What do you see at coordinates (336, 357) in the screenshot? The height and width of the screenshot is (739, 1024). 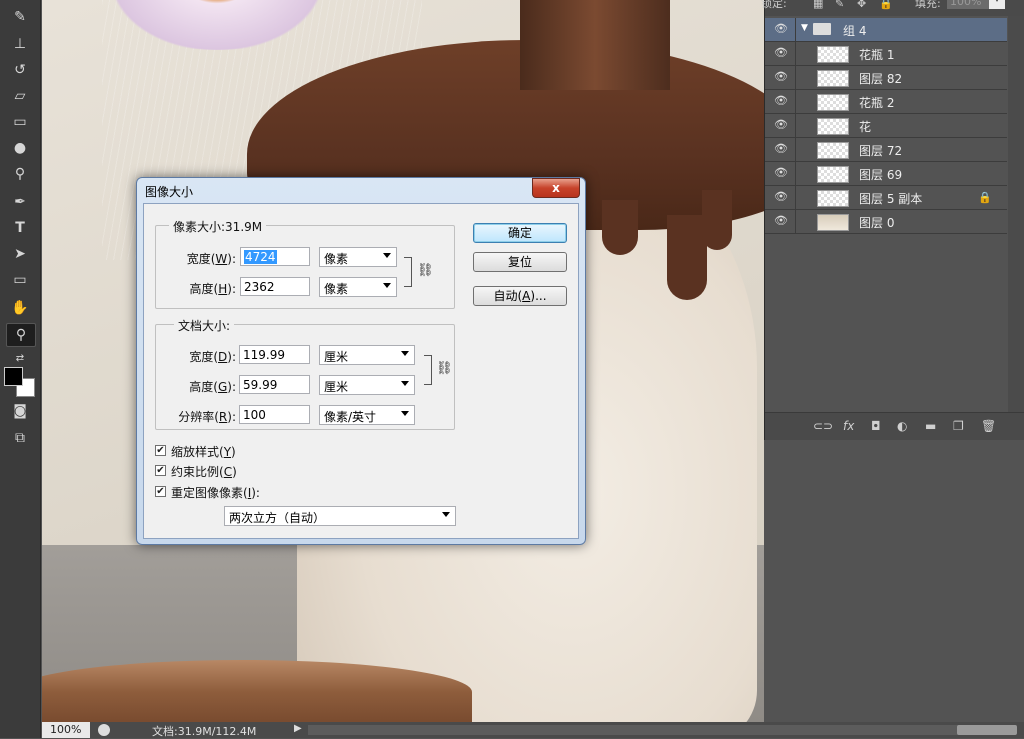 I see `document-width-unit: 厘米` at bounding box center [336, 357].